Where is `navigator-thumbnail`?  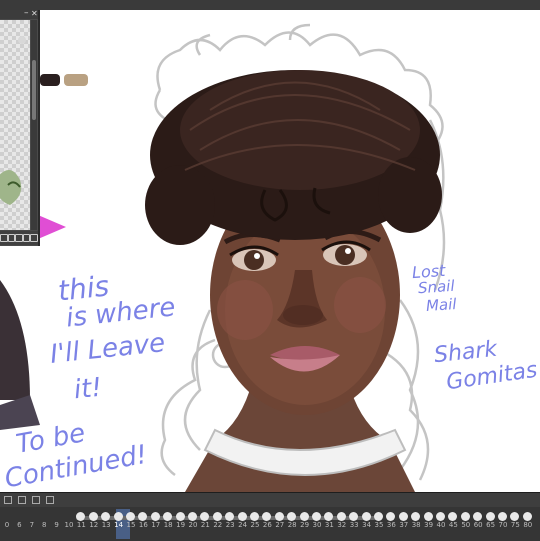
navigator-thumbnail is located at coordinates (13, 120).